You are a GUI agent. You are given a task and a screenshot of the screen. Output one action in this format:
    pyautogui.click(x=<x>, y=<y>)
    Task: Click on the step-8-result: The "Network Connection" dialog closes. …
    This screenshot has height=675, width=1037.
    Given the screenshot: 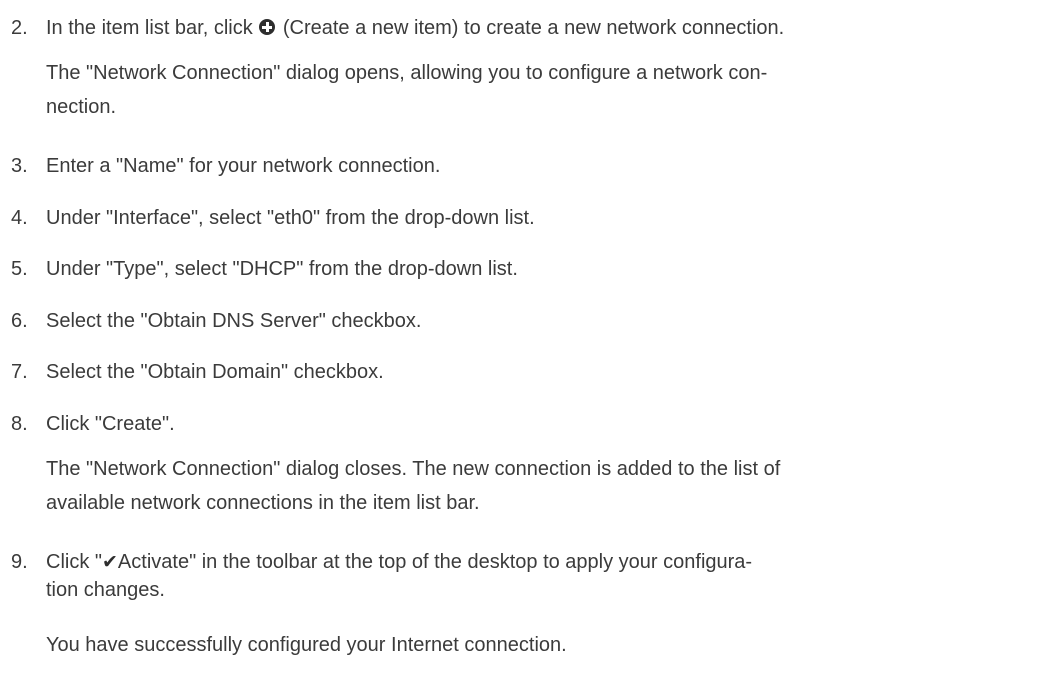 What is the action you would take?
    pyautogui.click(x=413, y=486)
    